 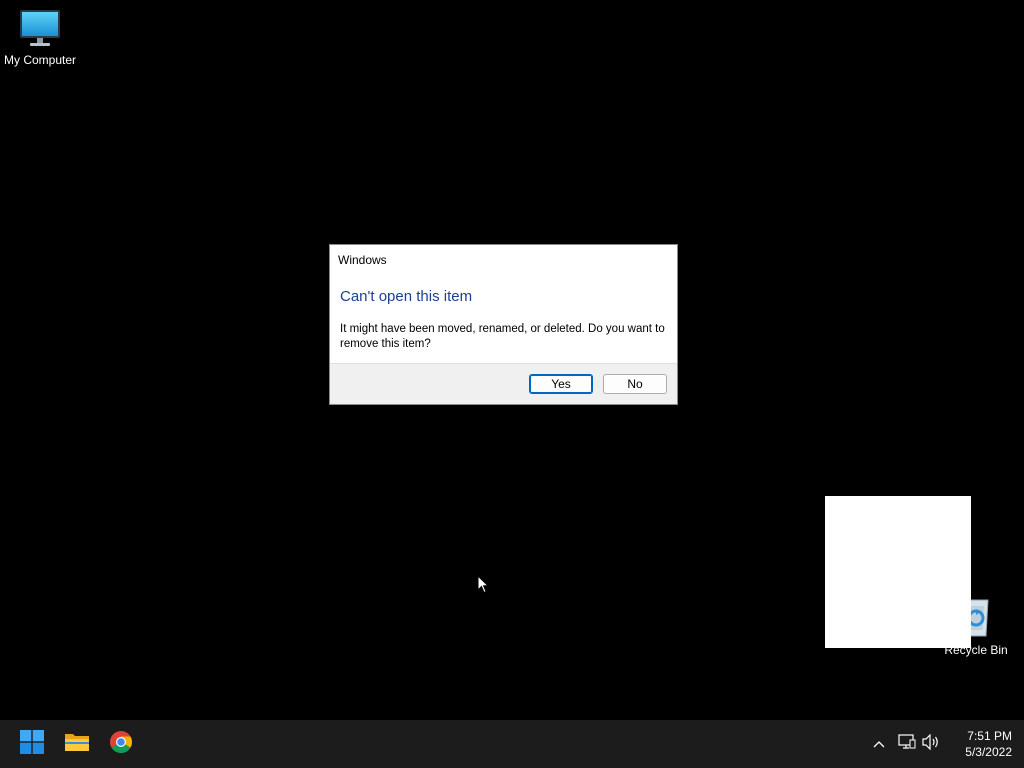 I want to click on clock-time: 7:51 PM, so click(x=989, y=736).